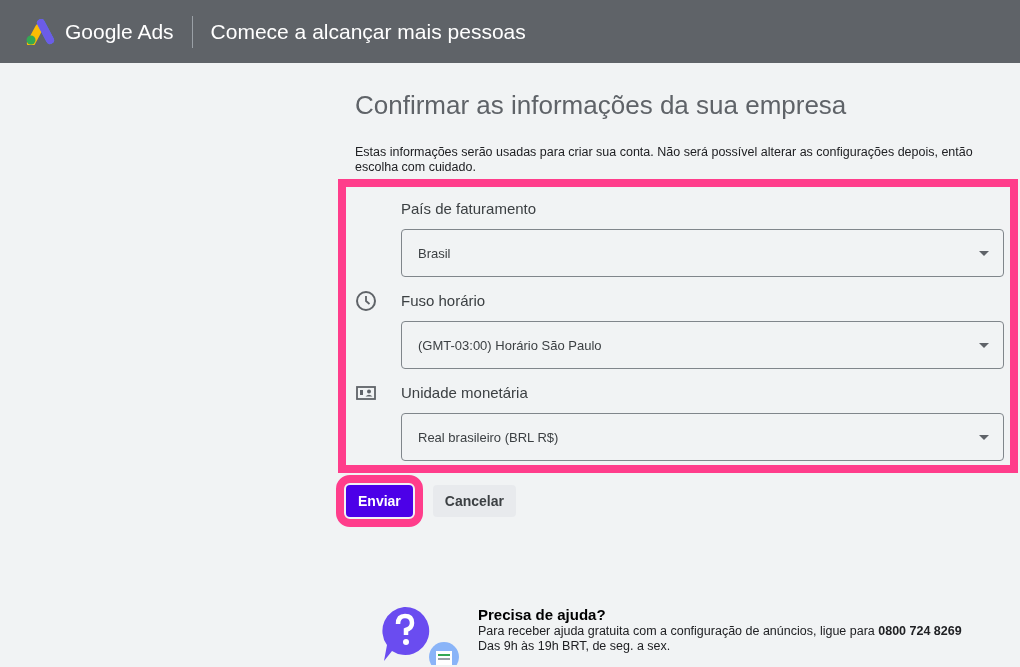 The image size is (1020, 667). I want to click on page-title: Confirmar as informações da sua empresa, so click(601, 105).